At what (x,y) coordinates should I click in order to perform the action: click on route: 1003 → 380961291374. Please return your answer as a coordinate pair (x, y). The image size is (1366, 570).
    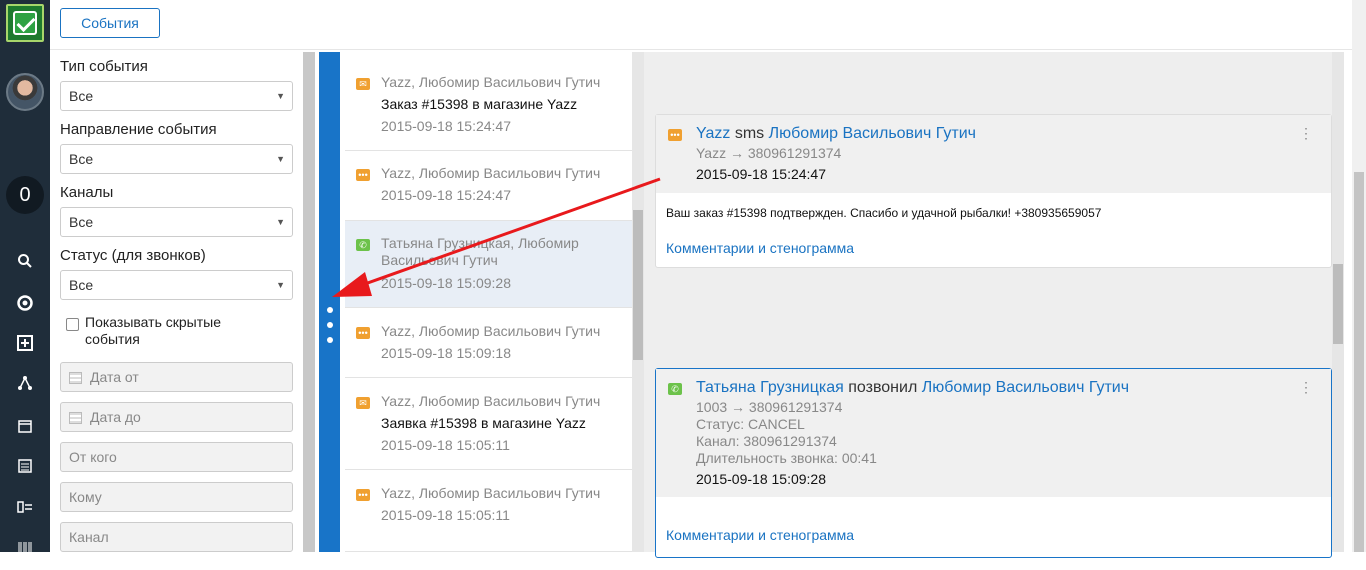
    Looking at the image, I should click on (769, 407).